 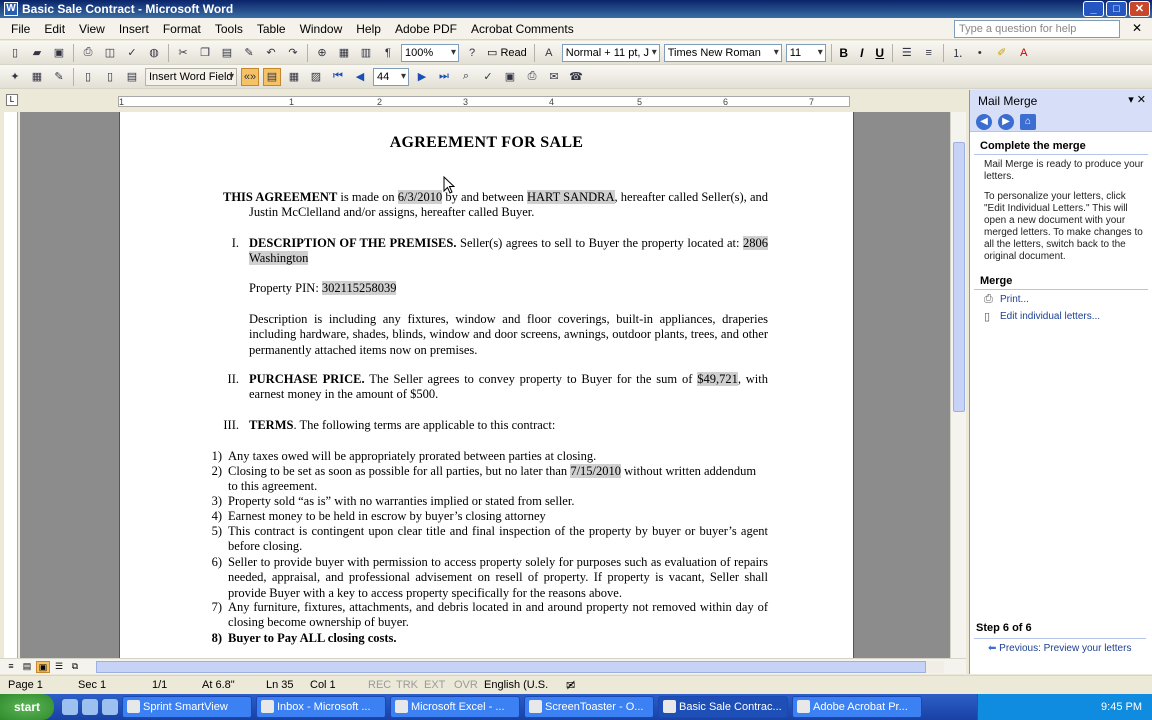 I want to click on go-to-record-input: 44, so click(x=391, y=76).